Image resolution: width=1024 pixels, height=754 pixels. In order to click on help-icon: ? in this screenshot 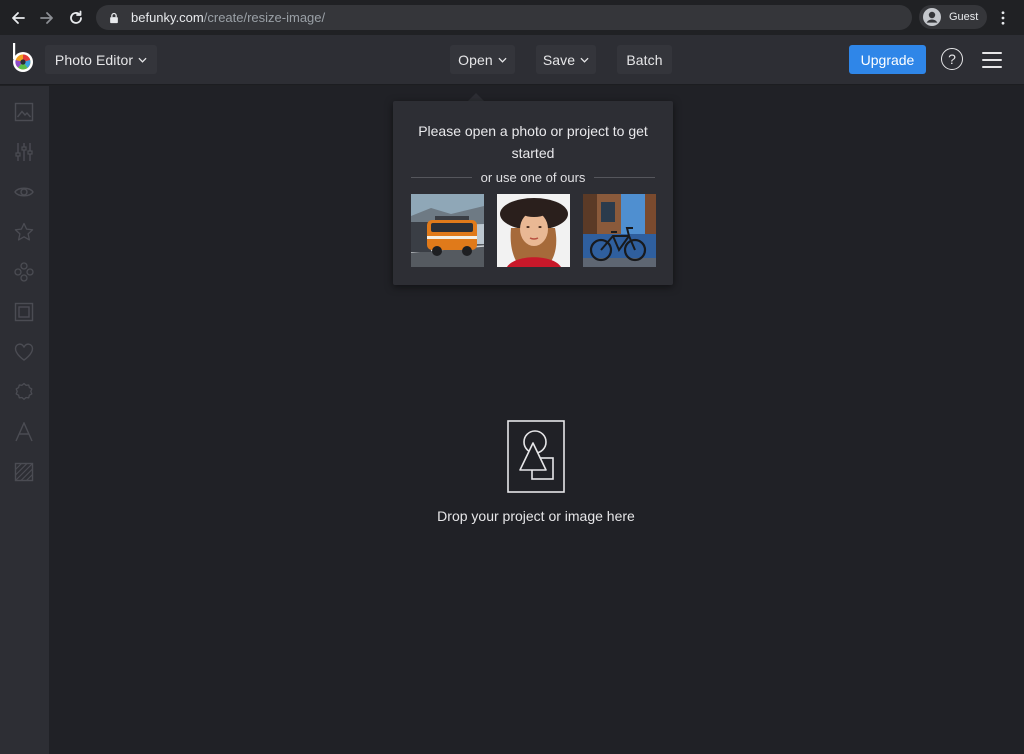, I will do `click(952, 59)`.